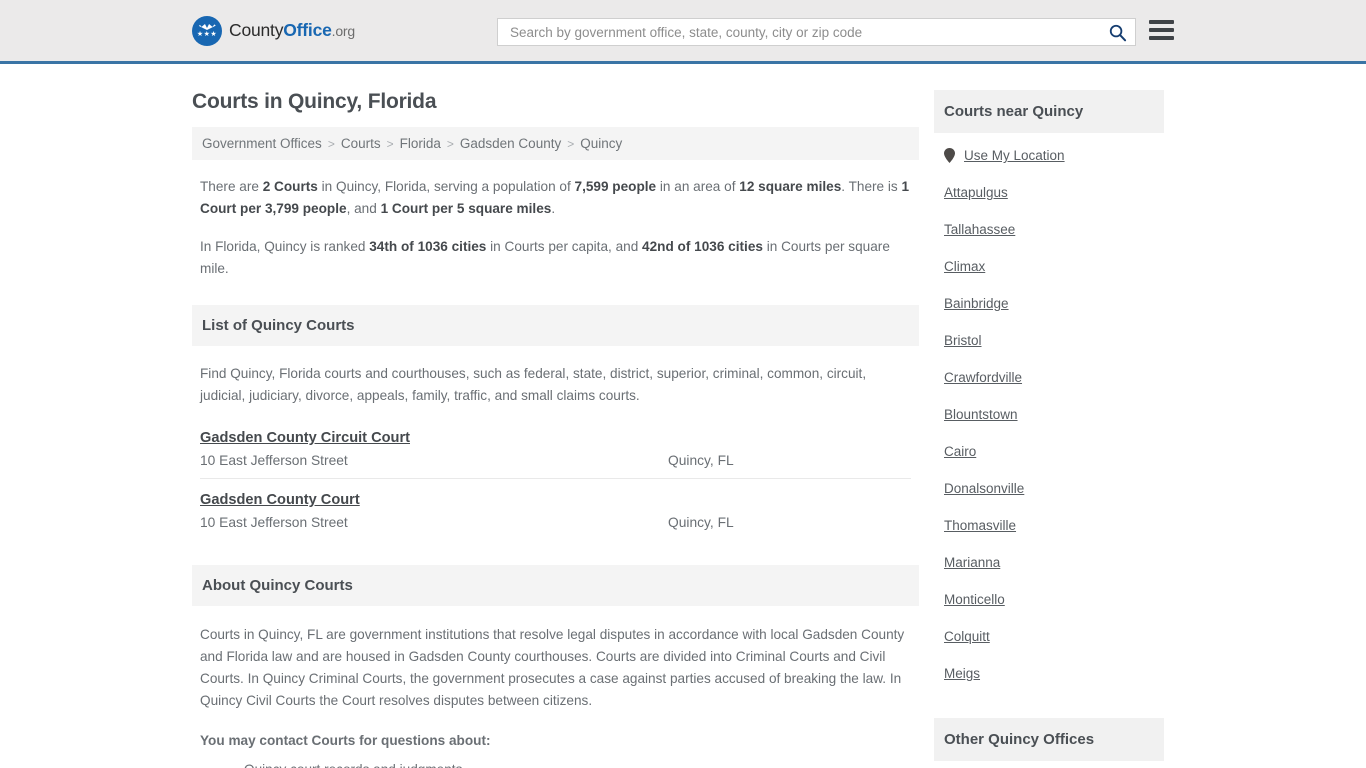 The image size is (1366, 768). Describe the element at coordinates (256, 30) in the screenshot. I see `logo-text-county: County` at that location.